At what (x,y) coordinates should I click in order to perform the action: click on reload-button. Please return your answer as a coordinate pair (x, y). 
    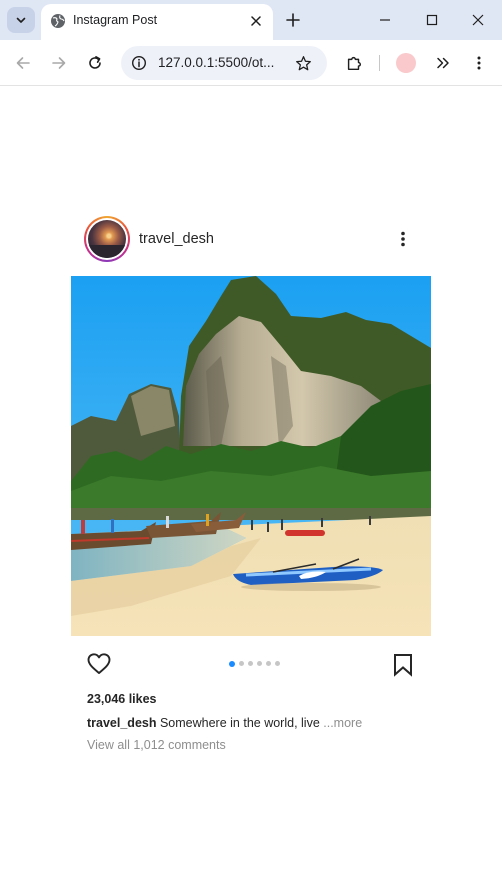
    Looking at the image, I should click on (95, 63).